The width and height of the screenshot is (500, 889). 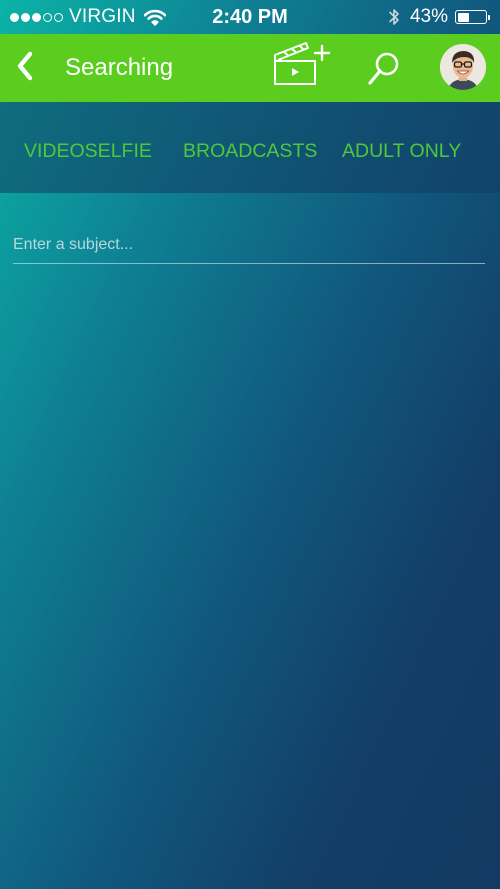 I want to click on status-bar: VIRGIN 2:40 PM 43%, so click(x=250, y=17).